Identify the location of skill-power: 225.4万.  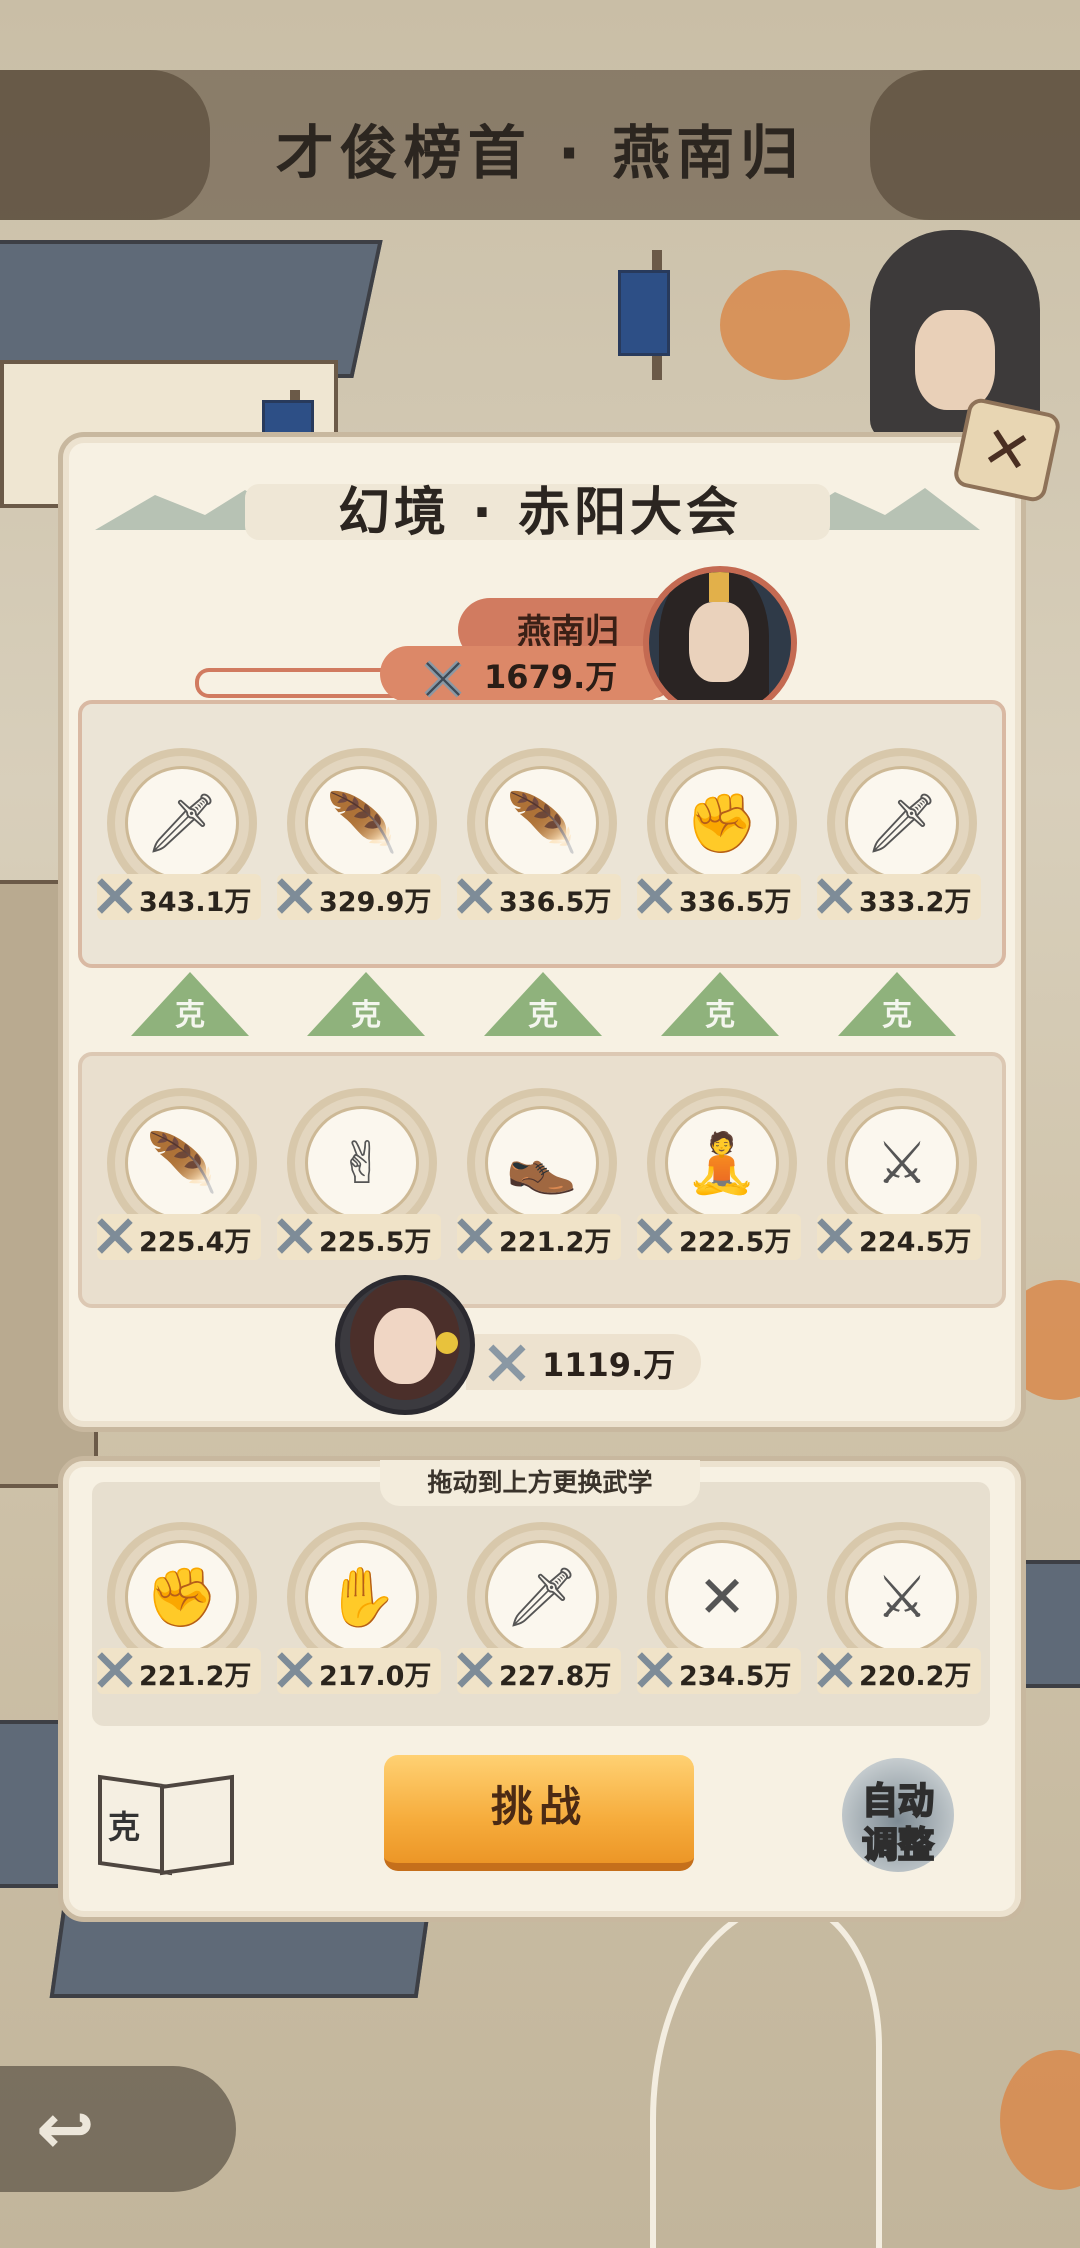
(195, 1242).